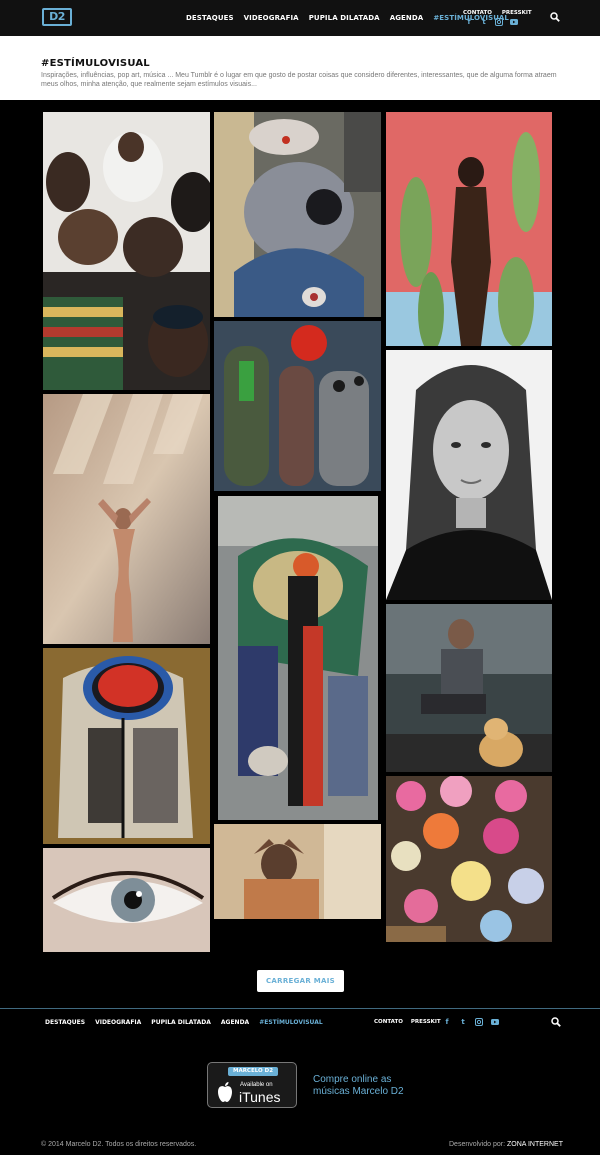  Describe the element at coordinates (469, 475) in the screenshot. I see `gallery-image-portrait-bw` at that location.